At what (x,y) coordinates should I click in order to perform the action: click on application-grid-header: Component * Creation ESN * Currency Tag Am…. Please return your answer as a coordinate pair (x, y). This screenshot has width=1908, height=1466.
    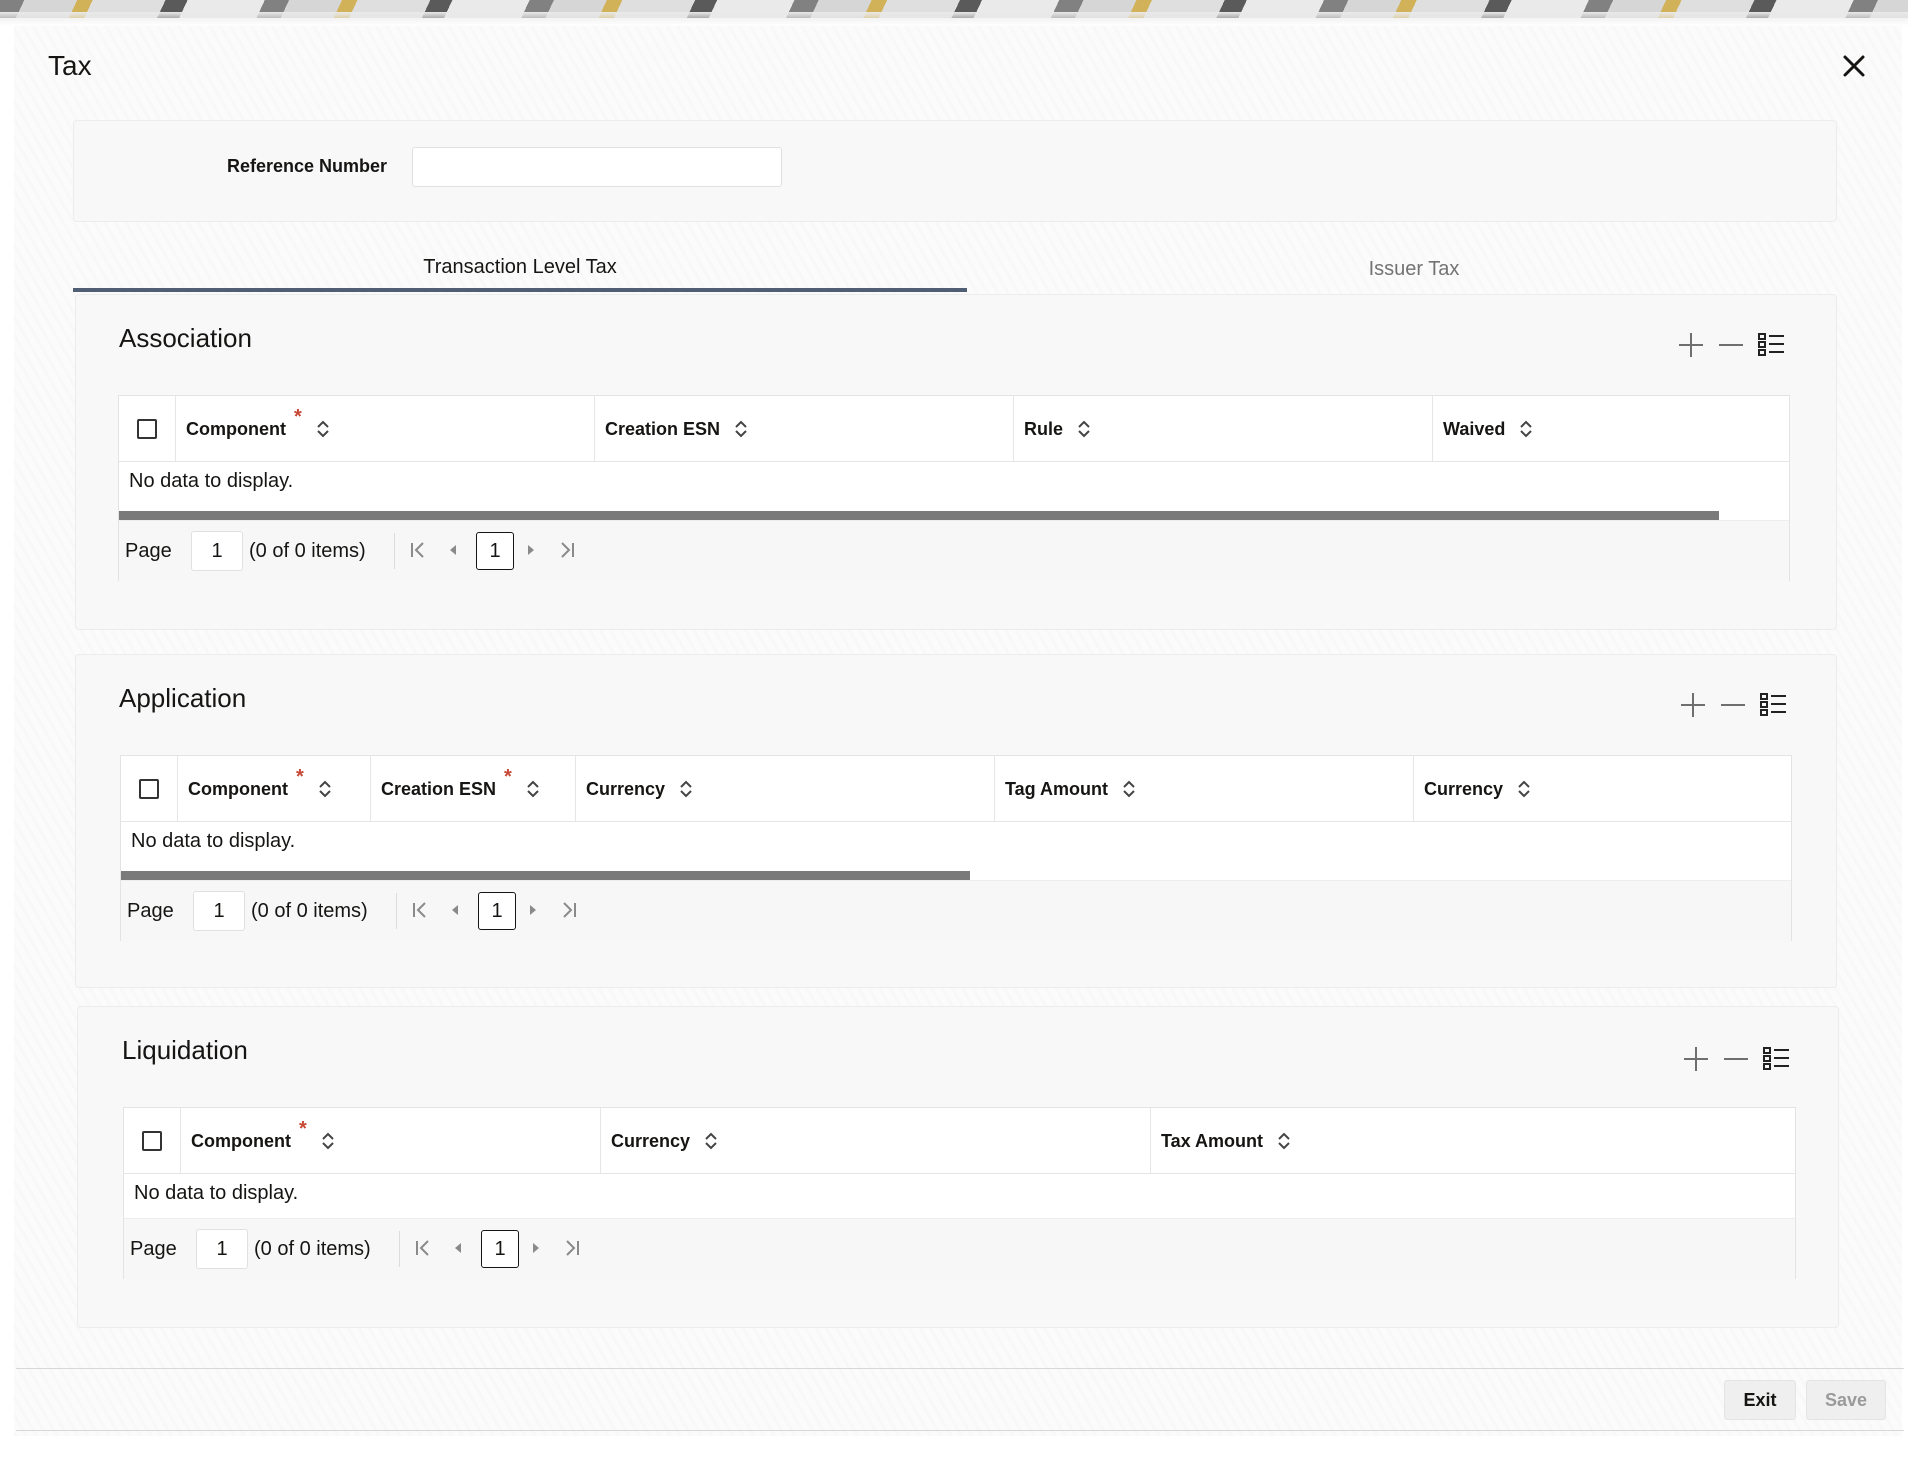
    Looking at the image, I should click on (956, 789).